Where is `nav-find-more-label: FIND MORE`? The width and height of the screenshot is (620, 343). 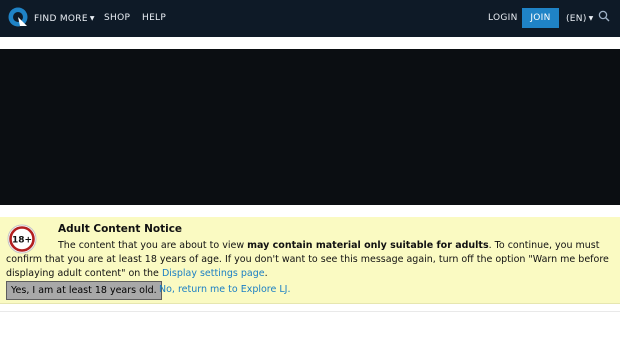
nav-find-more-label: FIND MORE is located at coordinates (61, 19).